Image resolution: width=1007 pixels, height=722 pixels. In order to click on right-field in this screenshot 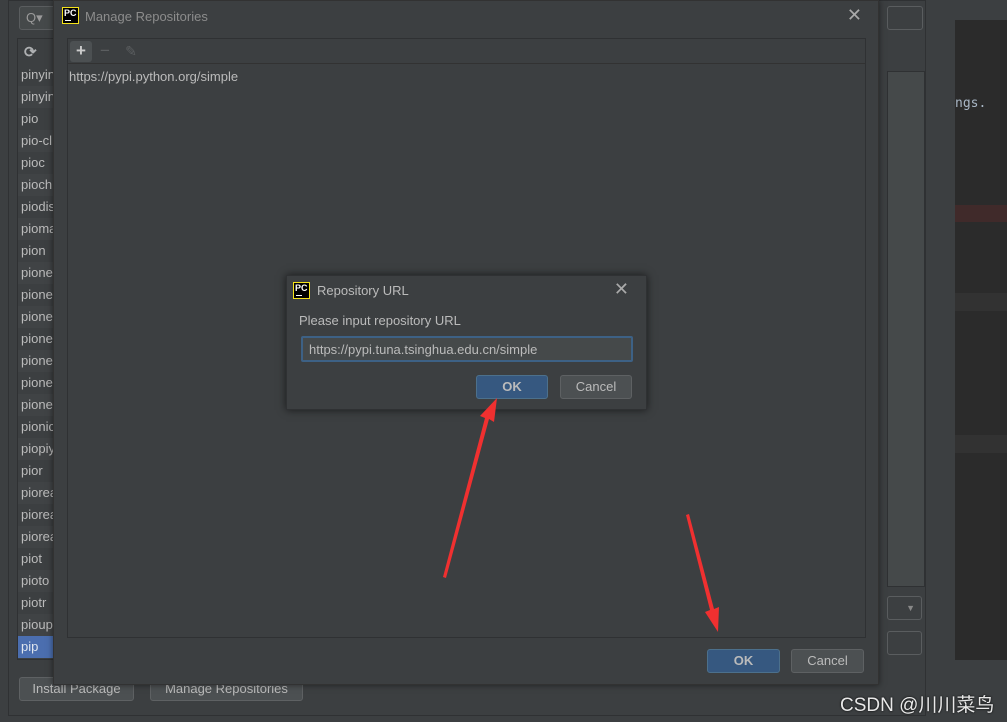, I will do `click(905, 18)`.